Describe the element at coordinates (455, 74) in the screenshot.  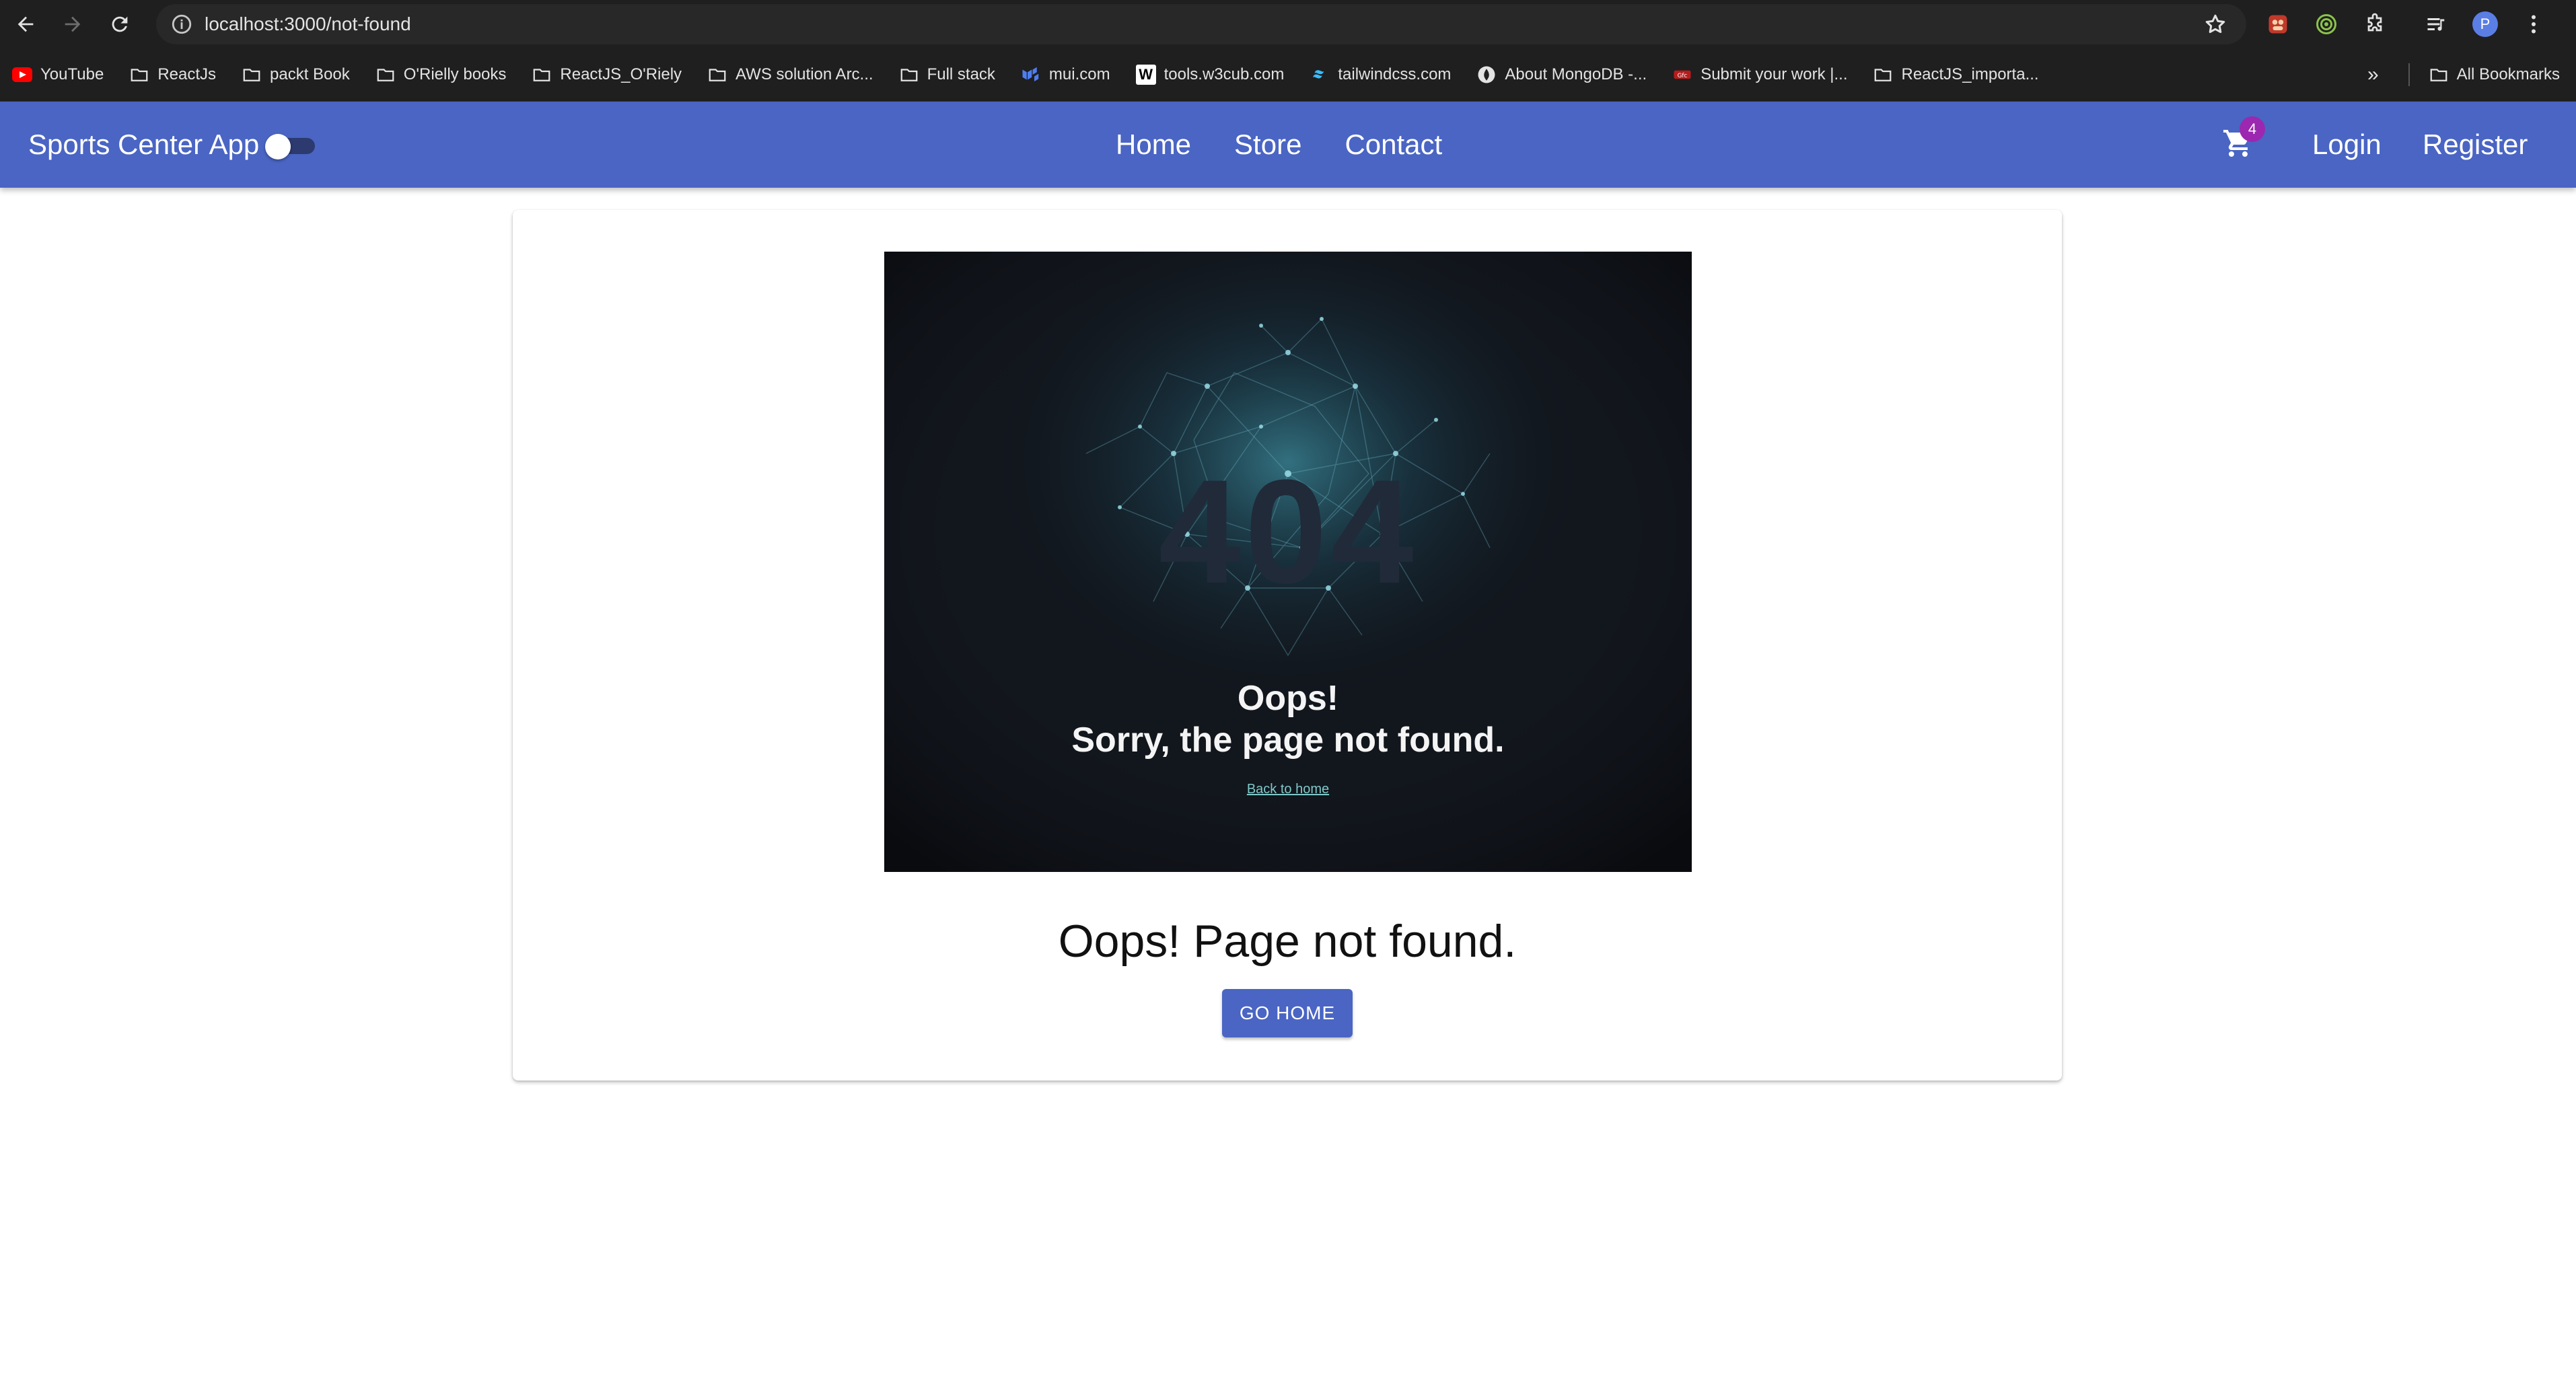
I see `bookmark-label: O'Rielly books` at that location.